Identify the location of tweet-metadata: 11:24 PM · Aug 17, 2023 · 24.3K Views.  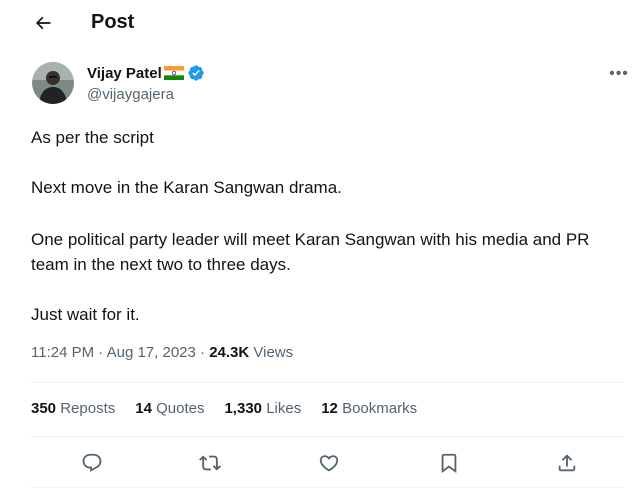
(162, 352).